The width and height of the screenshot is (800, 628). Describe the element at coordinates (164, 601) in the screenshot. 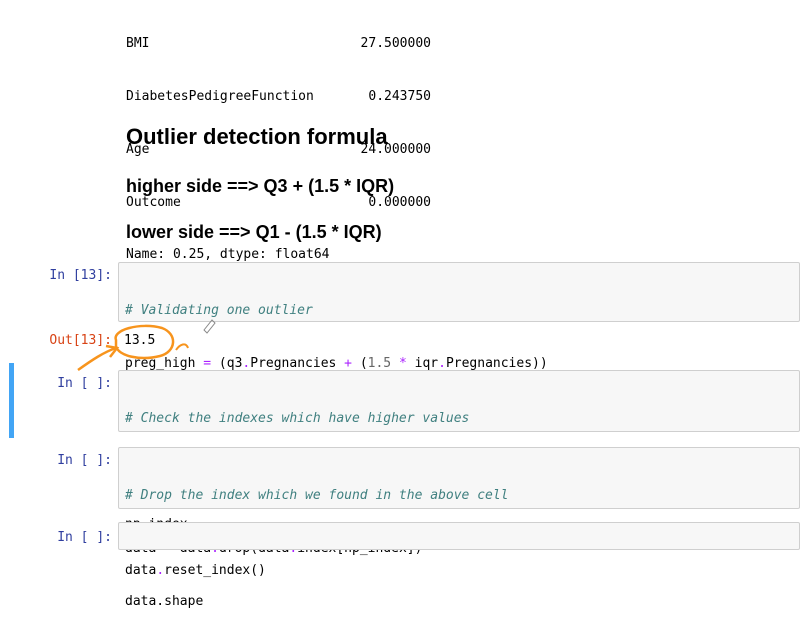

I see `code-line: data.shape` at that location.